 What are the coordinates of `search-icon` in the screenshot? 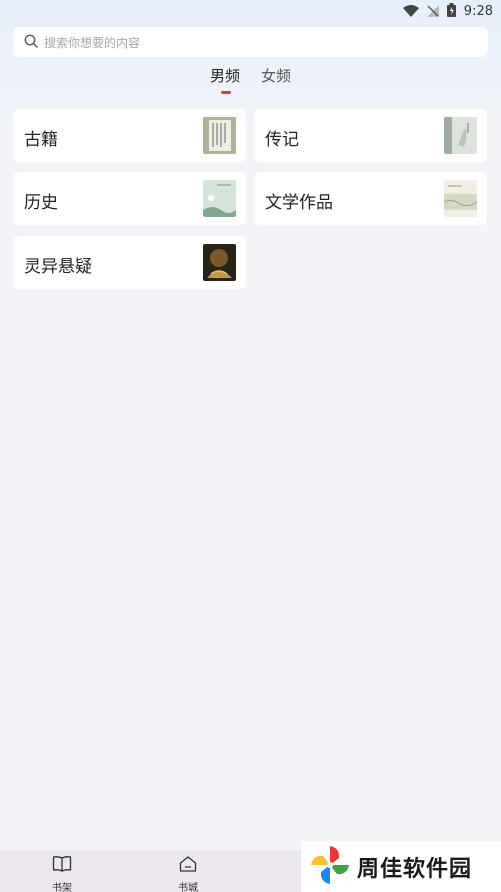 It's located at (31, 42).